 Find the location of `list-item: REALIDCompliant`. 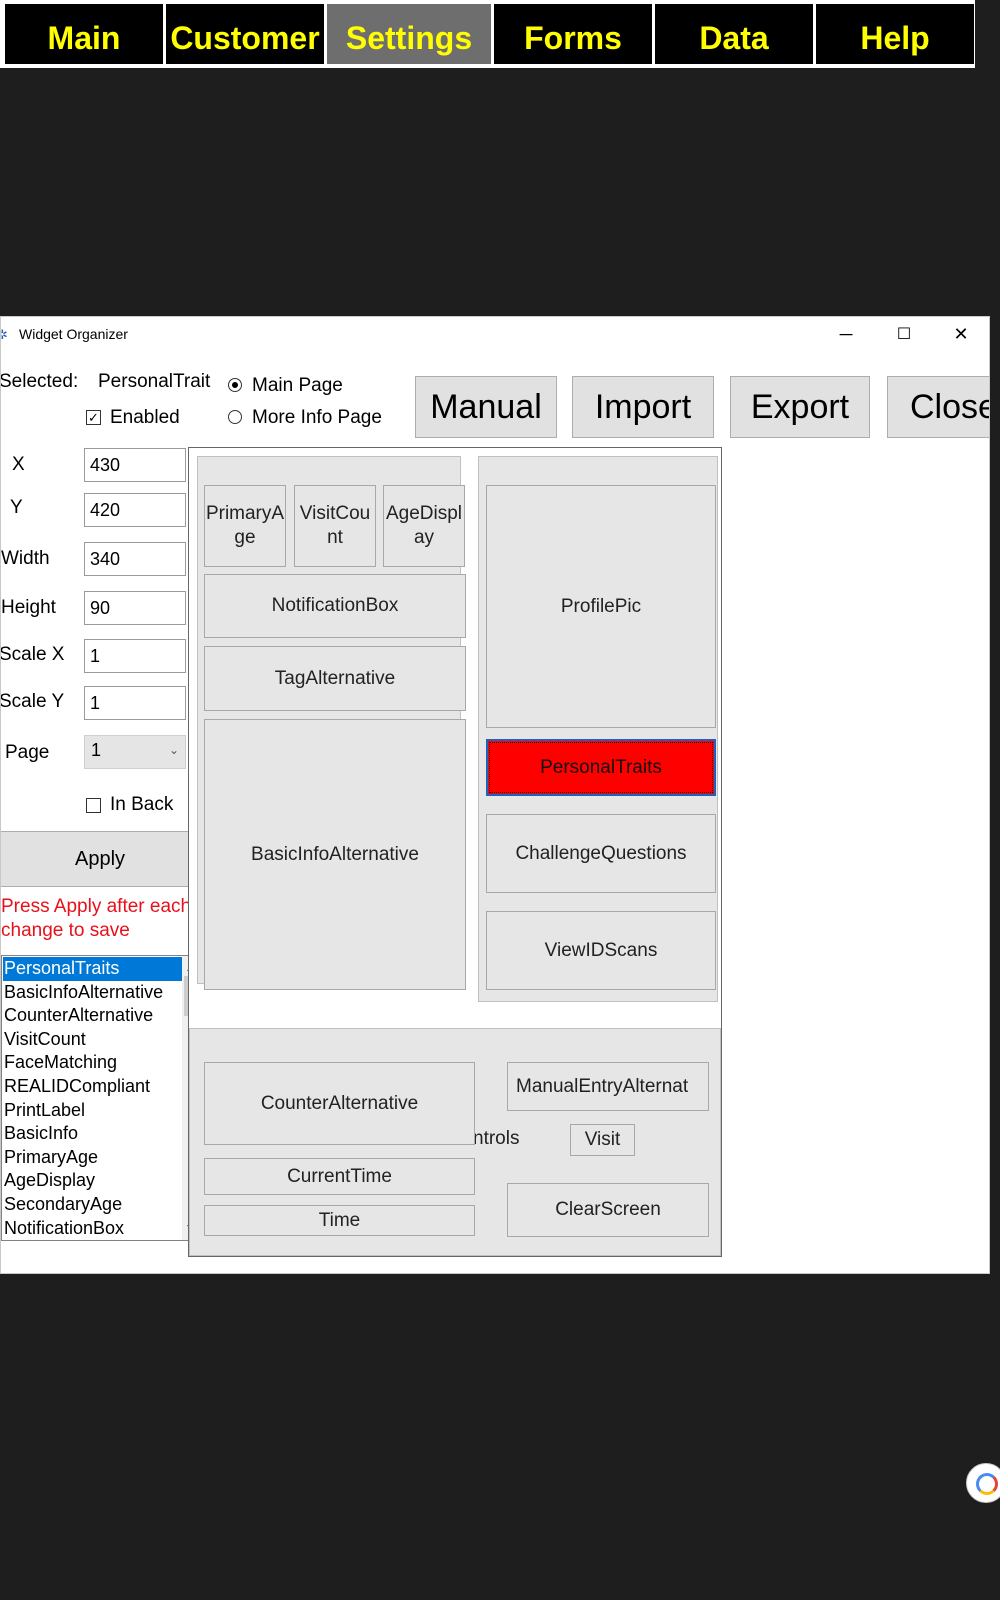

list-item: REALIDCompliant is located at coordinates (92, 1087).